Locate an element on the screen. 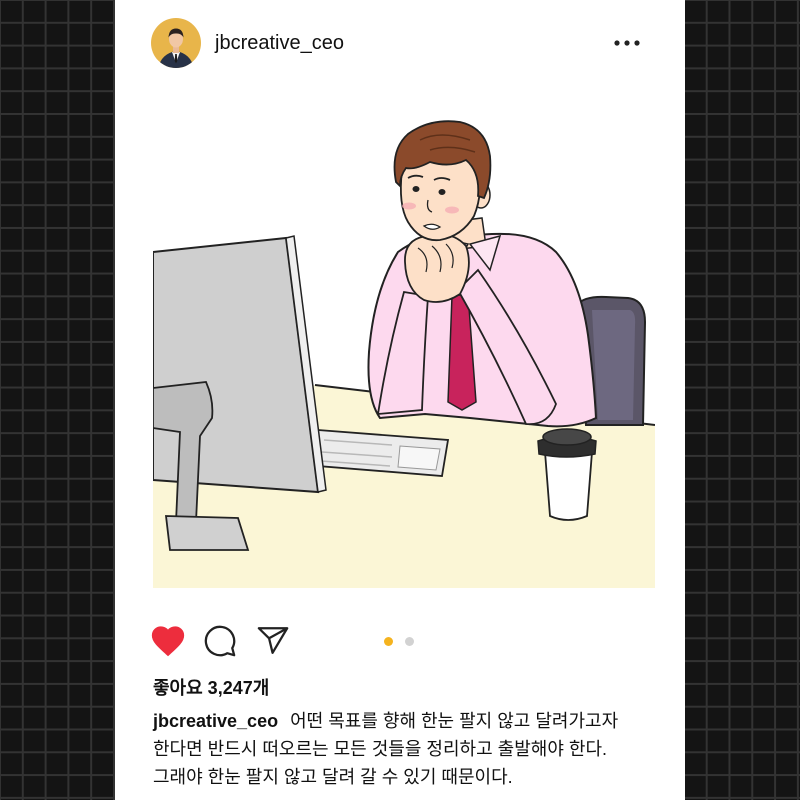 The height and width of the screenshot is (800, 800). profile-photo is located at coordinates (176, 43).